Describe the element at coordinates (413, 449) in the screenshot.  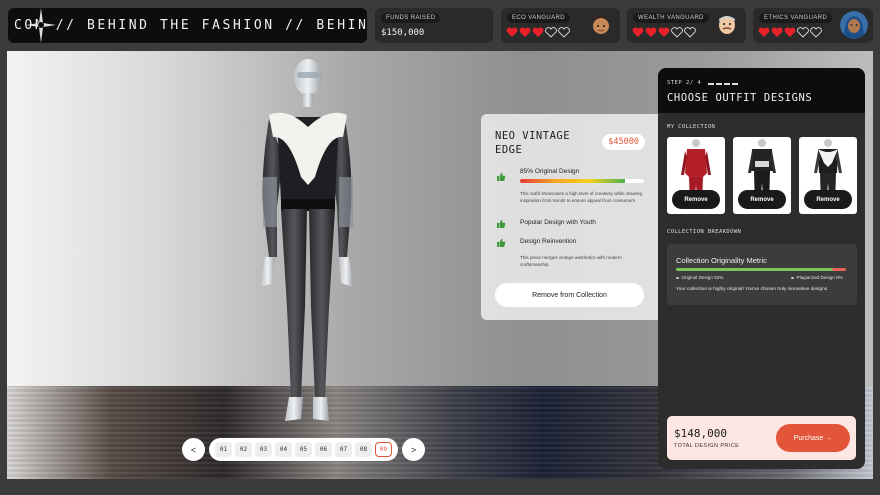
I see `next-page-button: >` at that location.